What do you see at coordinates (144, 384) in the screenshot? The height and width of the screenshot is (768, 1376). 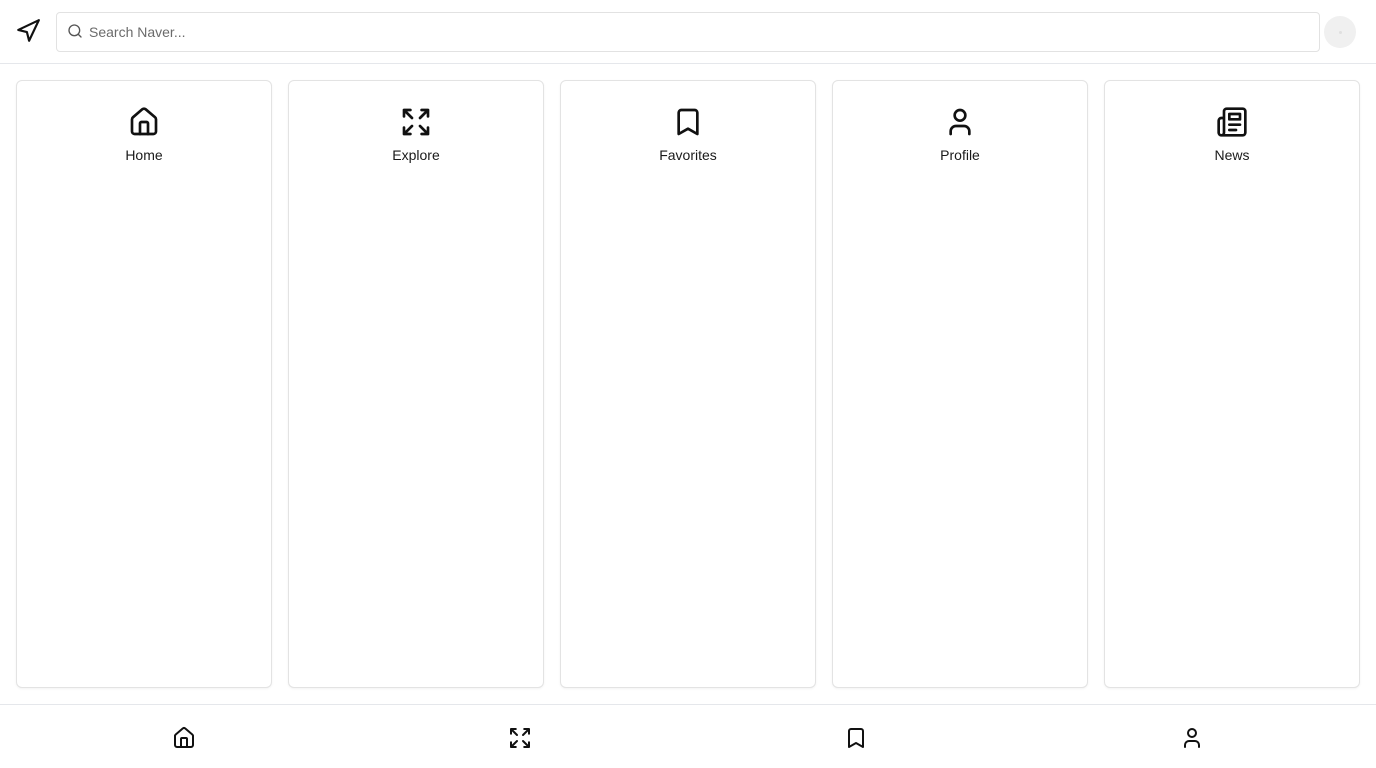 I see `card-home: Home` at bounding box center [144, 384].